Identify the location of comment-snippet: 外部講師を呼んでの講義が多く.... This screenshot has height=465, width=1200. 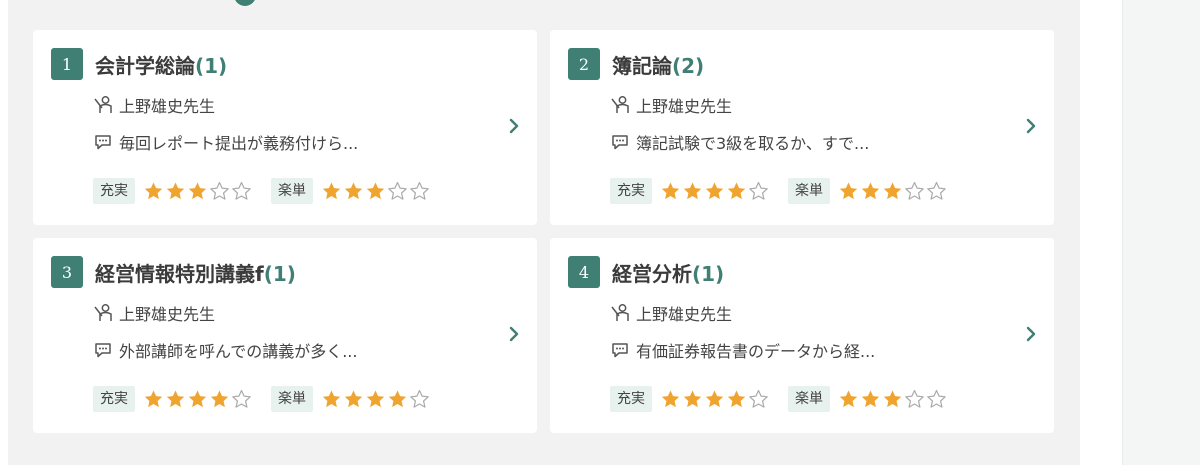
(238, 351).